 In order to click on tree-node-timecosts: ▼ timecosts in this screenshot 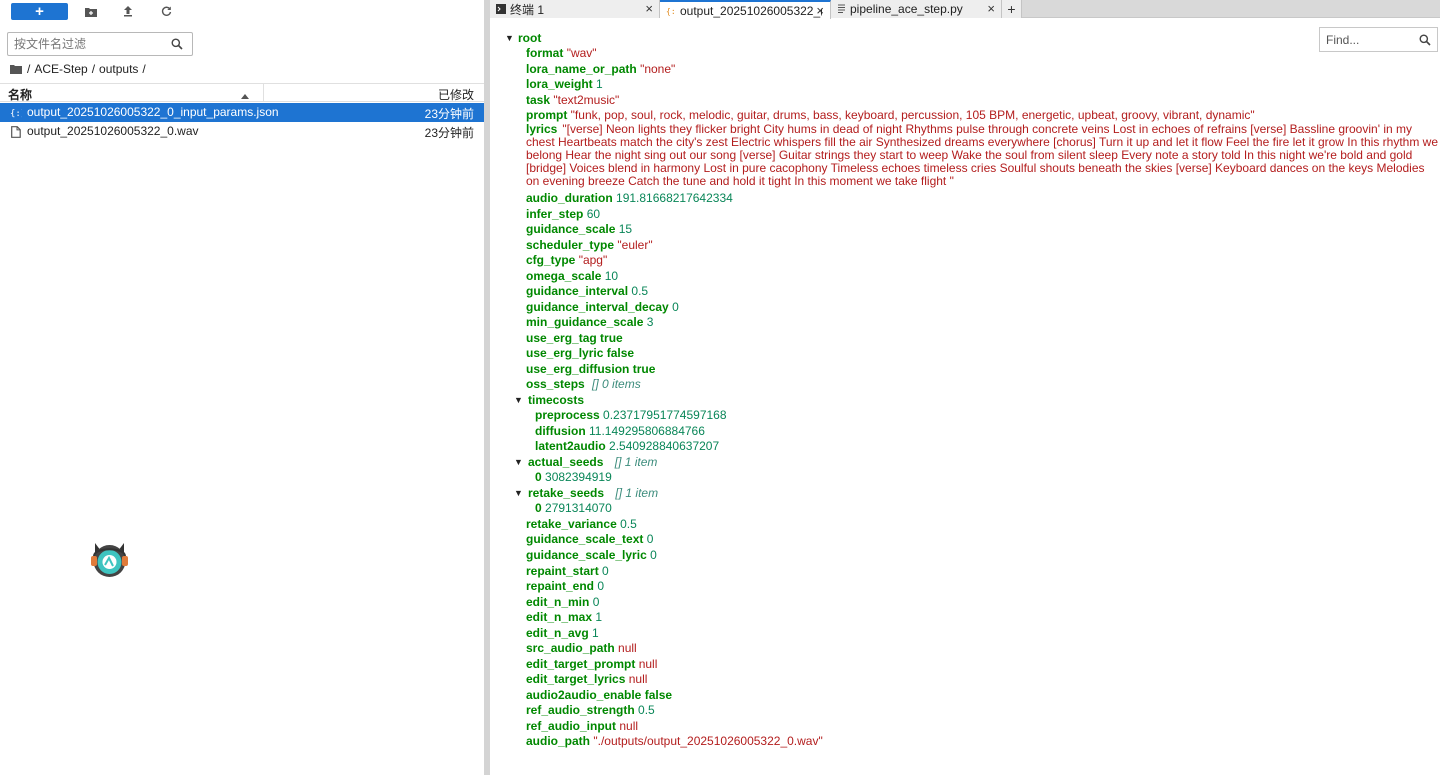, I will do `click(549, 400)`.